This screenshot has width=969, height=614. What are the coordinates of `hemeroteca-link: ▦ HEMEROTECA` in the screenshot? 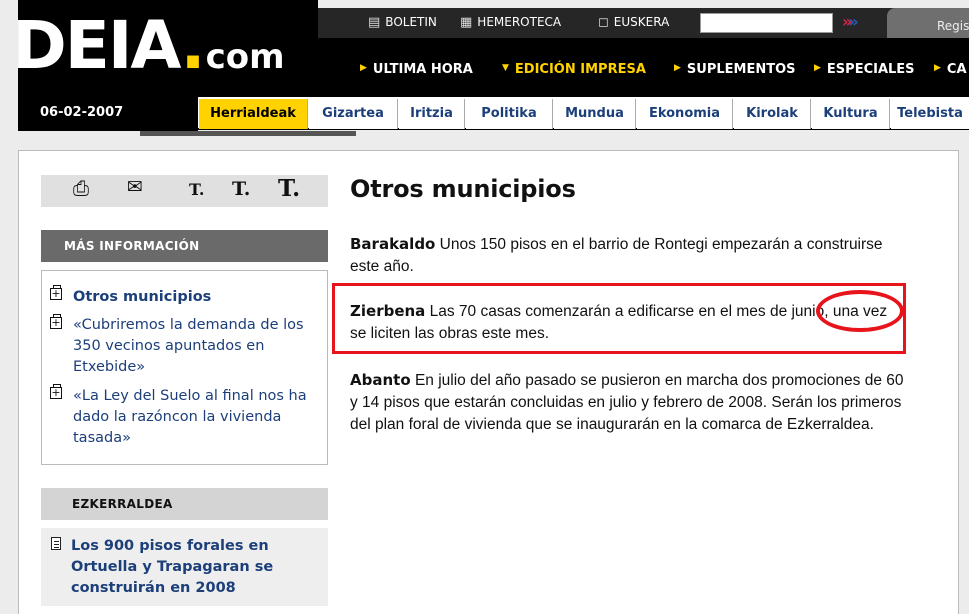 It's located at (510, 22).